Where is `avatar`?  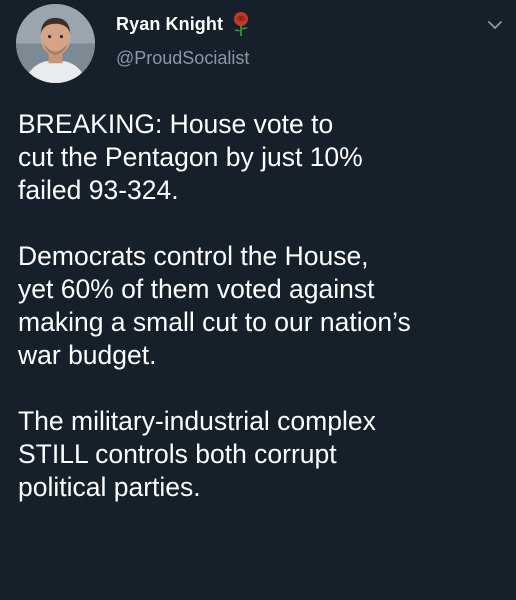 avatar is located at coordinates (55, 43).